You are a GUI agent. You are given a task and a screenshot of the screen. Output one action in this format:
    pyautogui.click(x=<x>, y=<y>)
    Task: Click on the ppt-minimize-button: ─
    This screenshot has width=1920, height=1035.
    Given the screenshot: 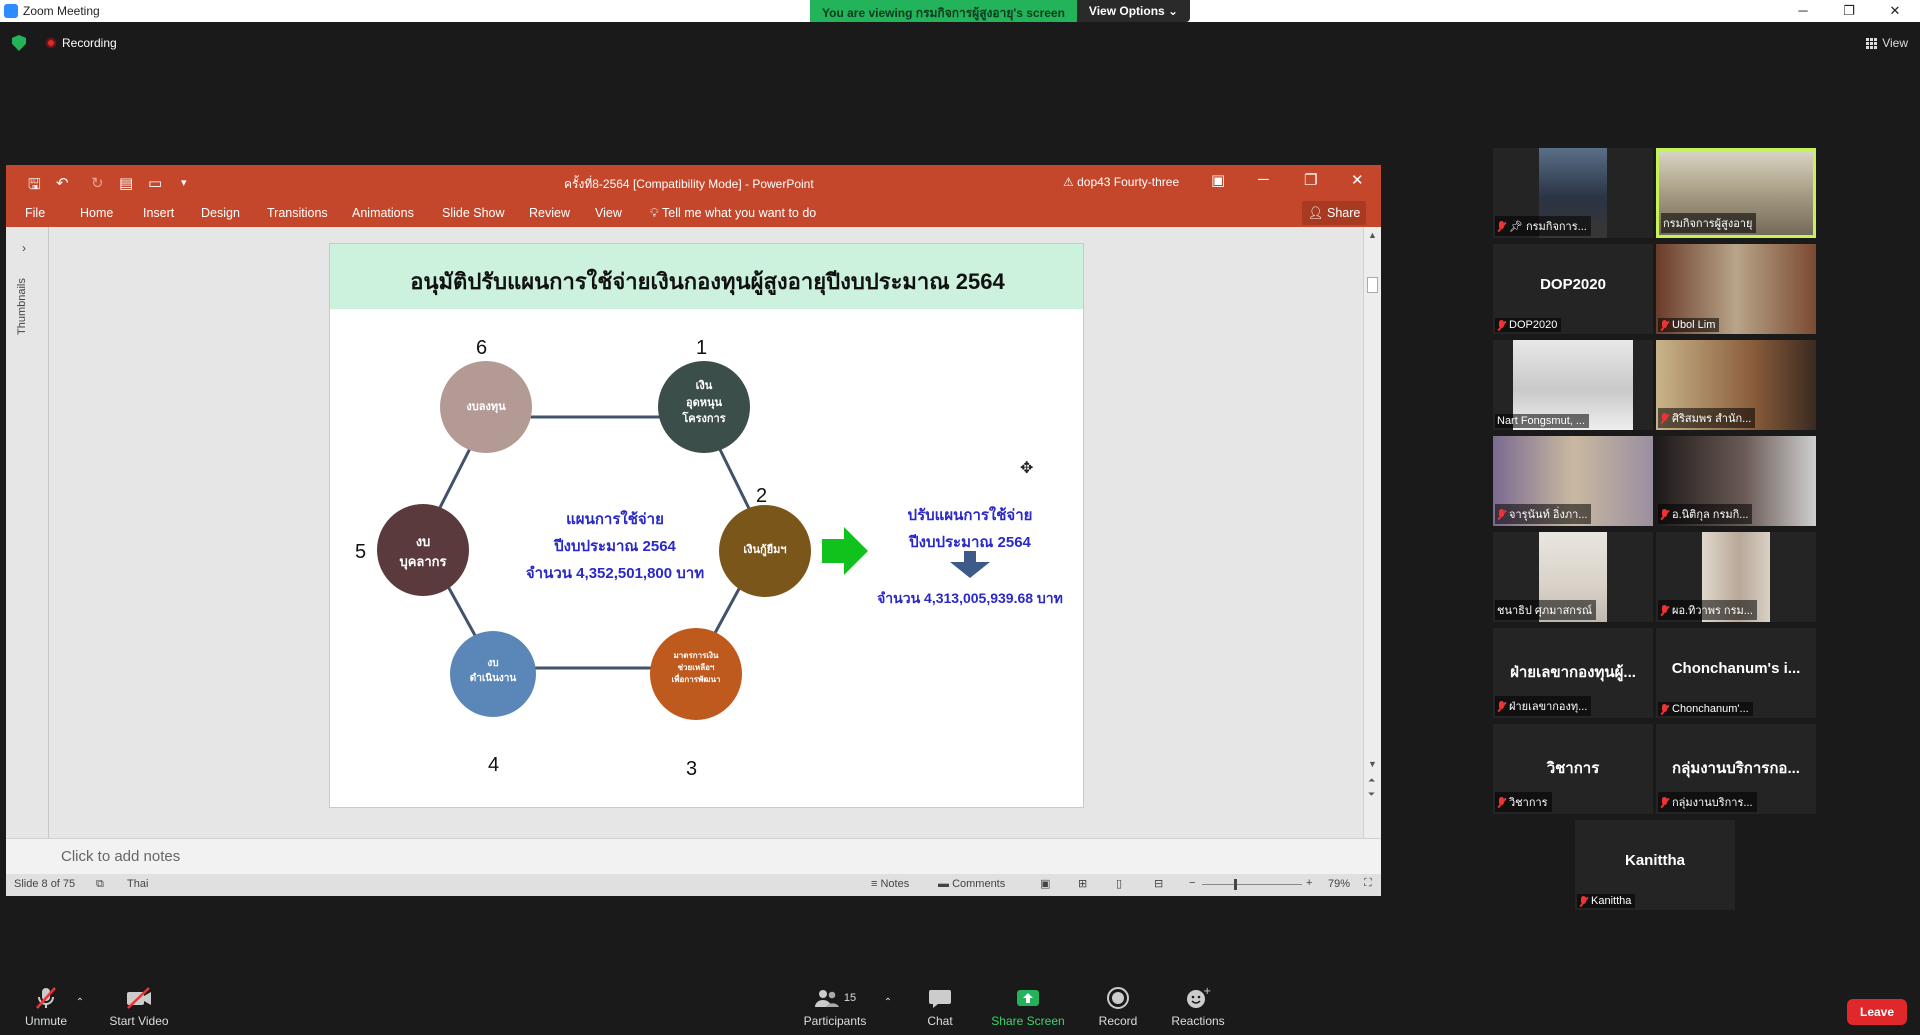 What is the action you would take?
    pyautogui.click(x=1263, y=179)
    